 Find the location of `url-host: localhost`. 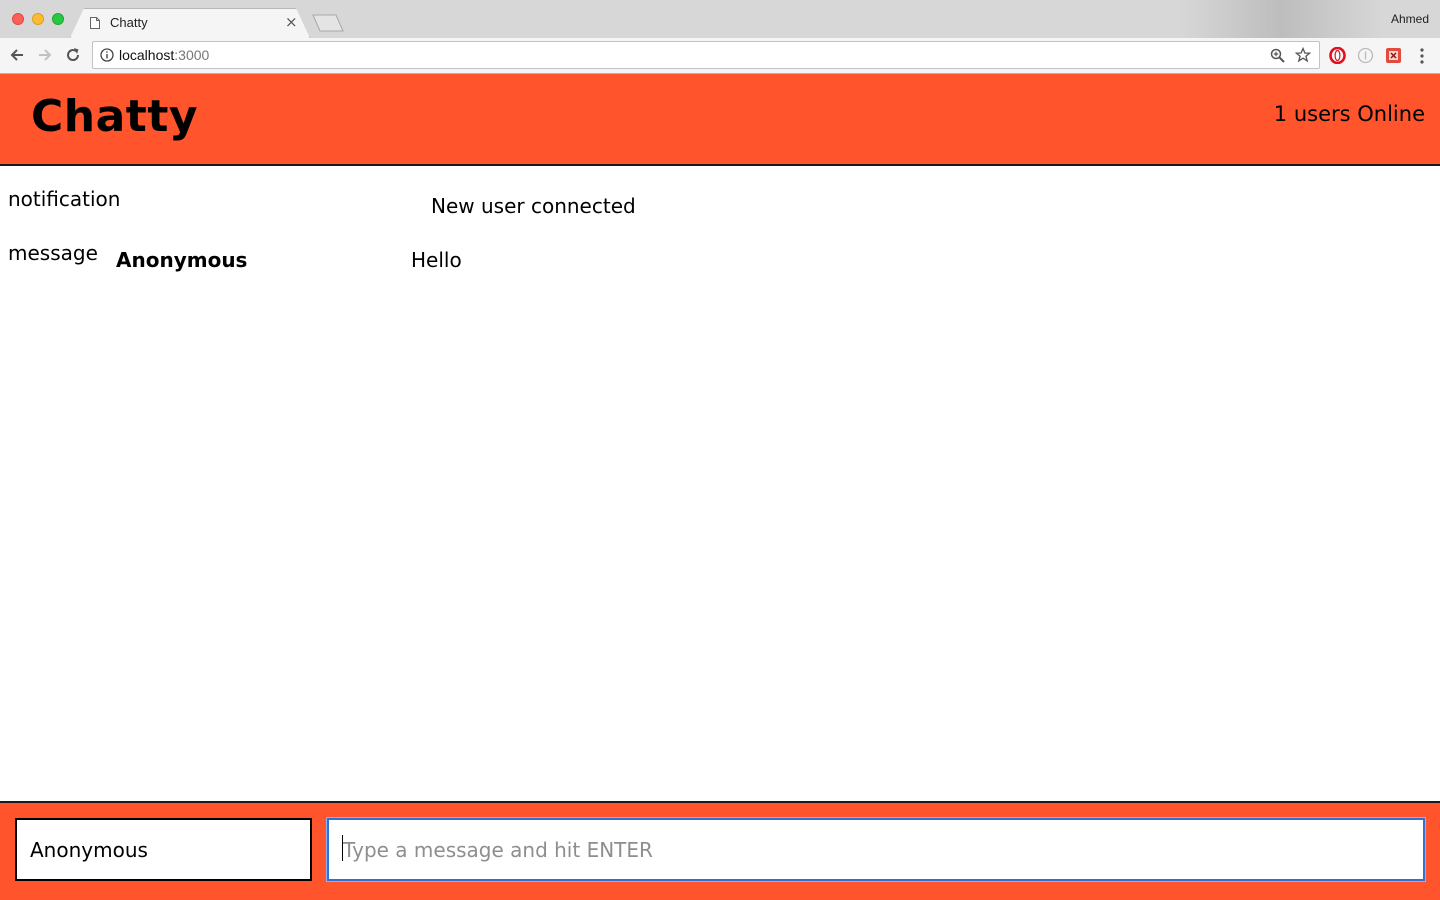

url-host: localhost is located at coordinates (147, 55).